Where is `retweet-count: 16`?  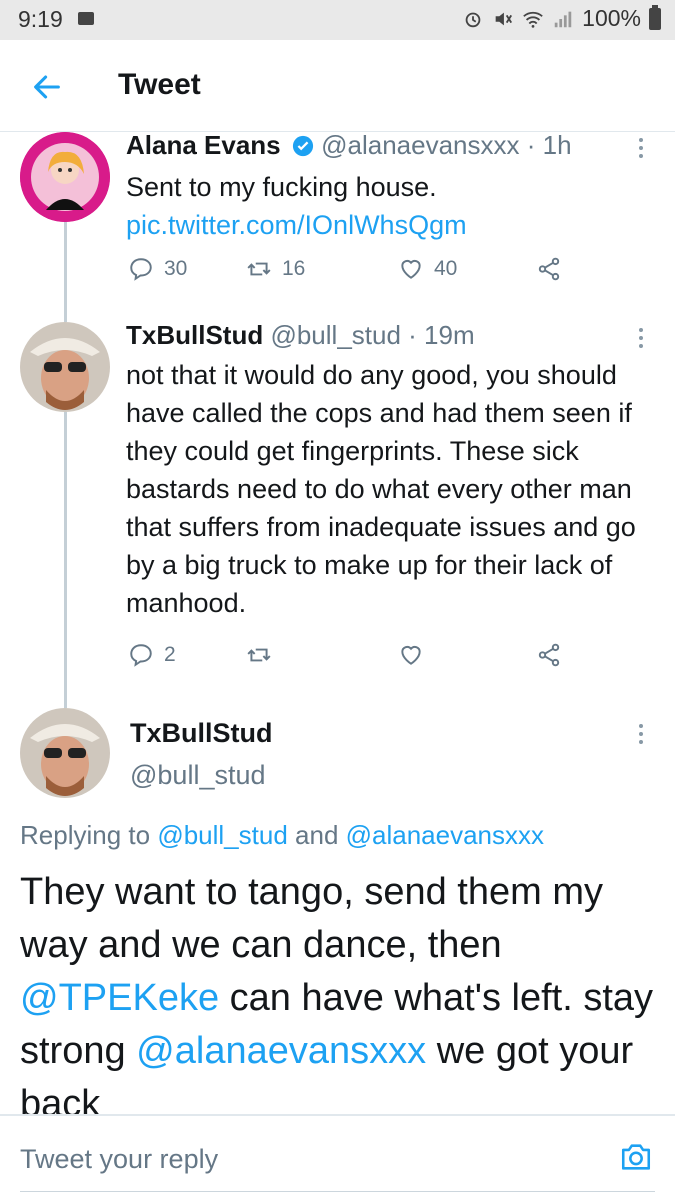
retweet-count: 16 is located at coordinates (294, 268).